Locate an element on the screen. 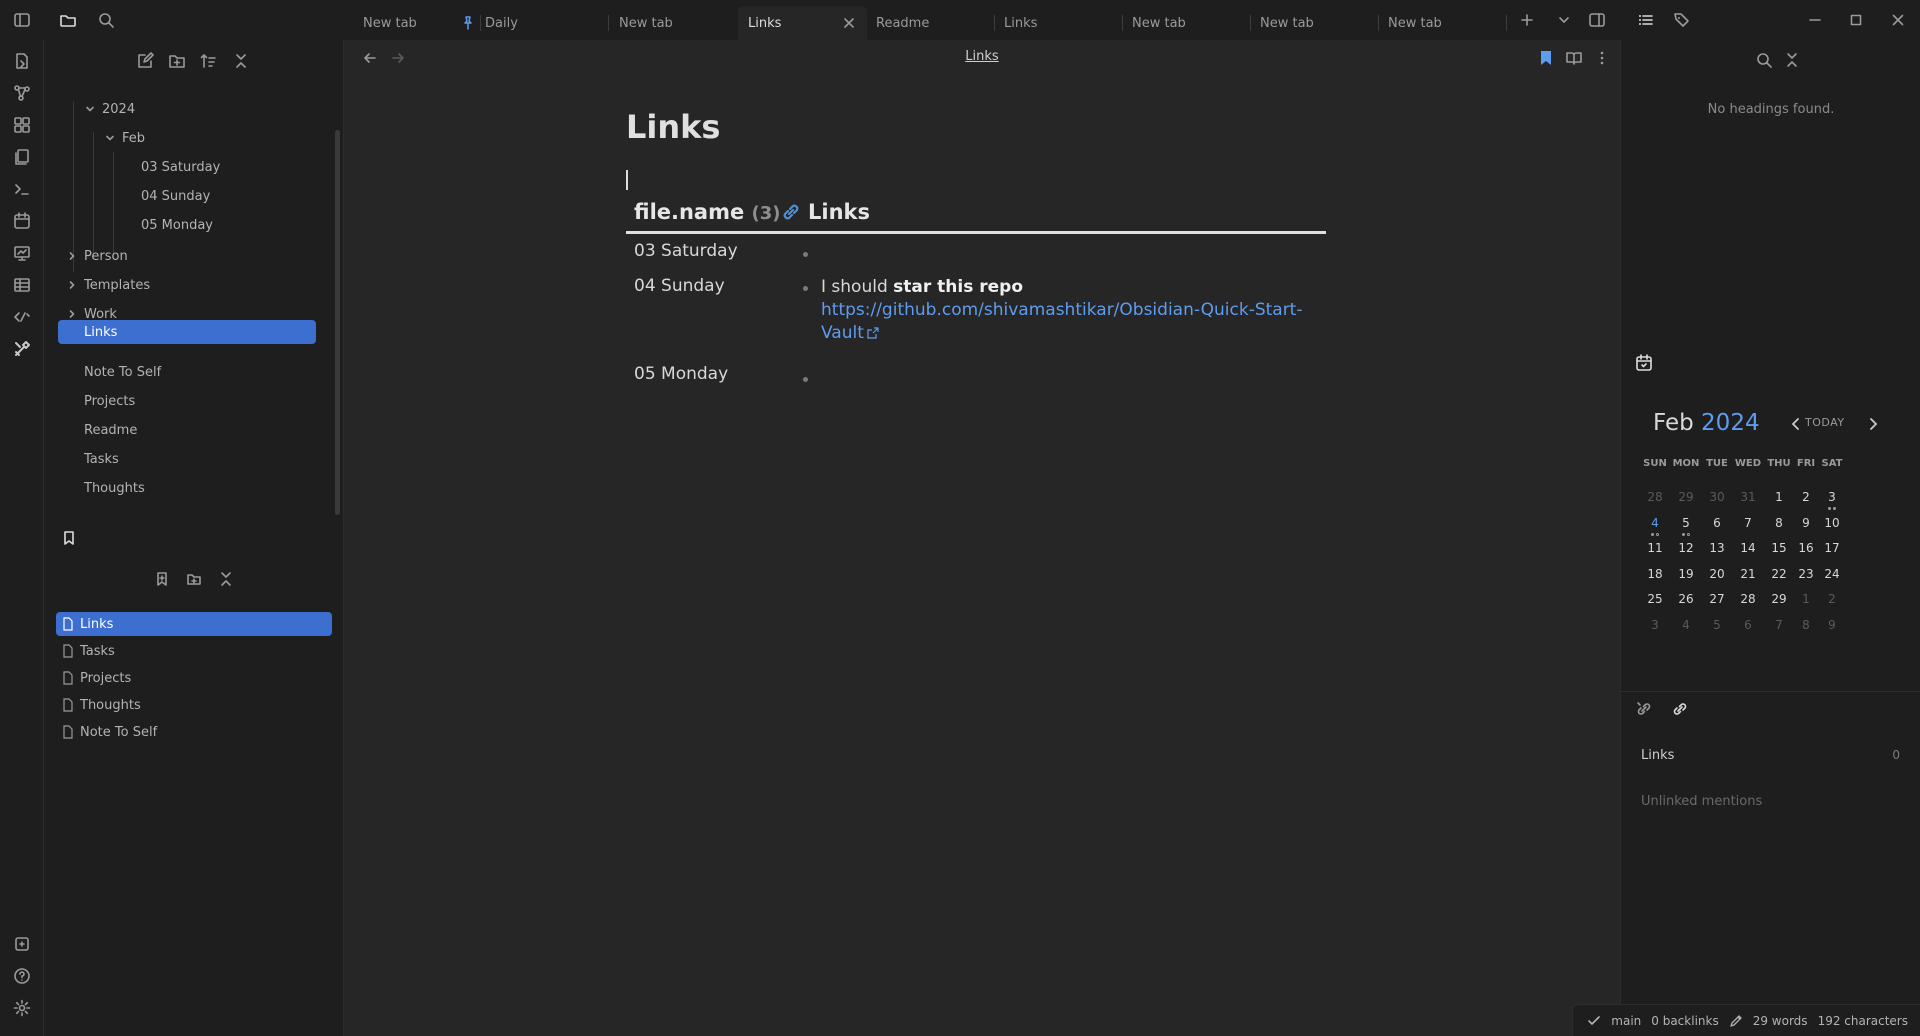 This screenshot has height=1036, width=1920. close-icon is located at coordinates (849, 23).